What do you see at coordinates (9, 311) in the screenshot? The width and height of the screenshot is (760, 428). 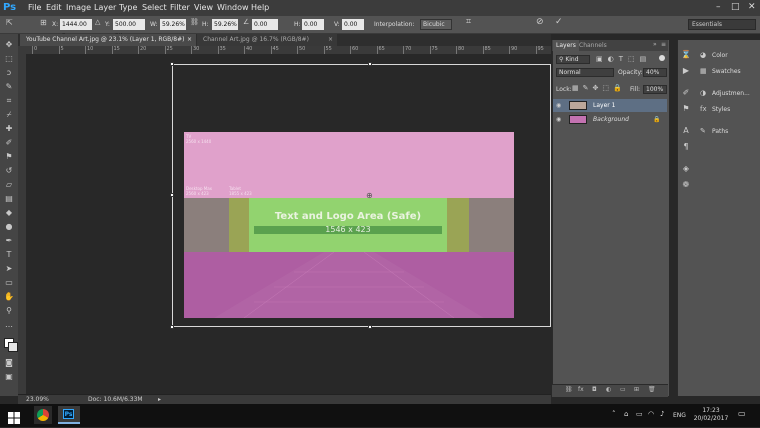 I see `zoom-tool-icon: ⚲` at bounding box center [9, 311].